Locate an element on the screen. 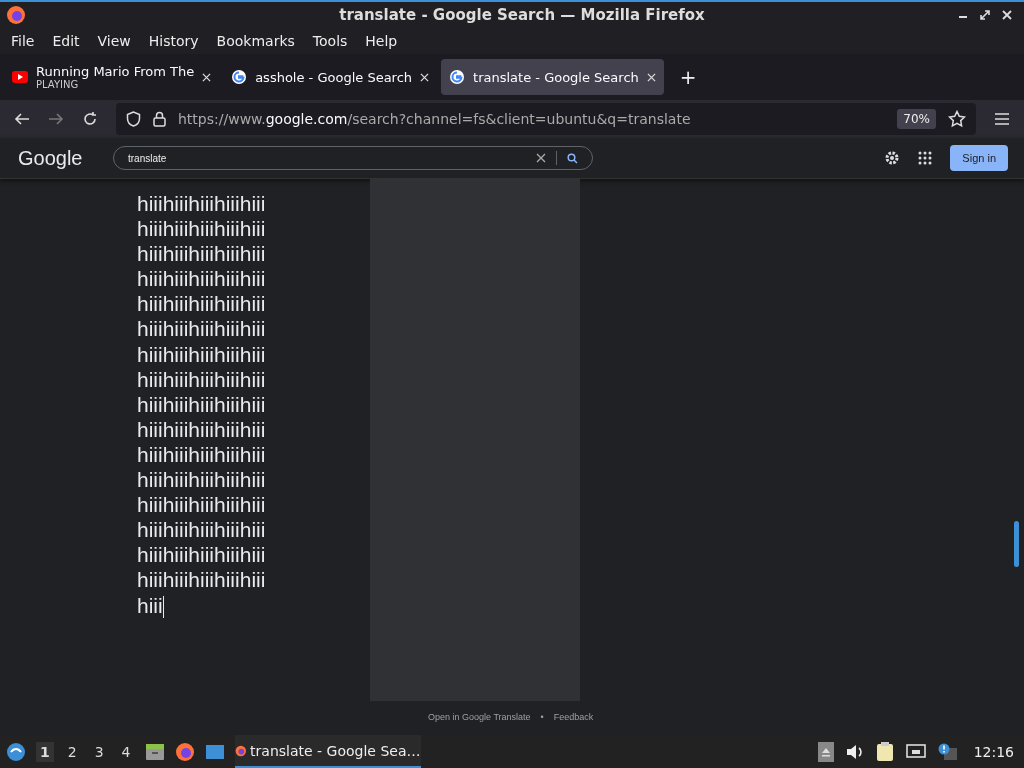 Image resolution: width=1024 pixels, height=768 pixels. clock: 12:16 is located at coordinates (993, 751).